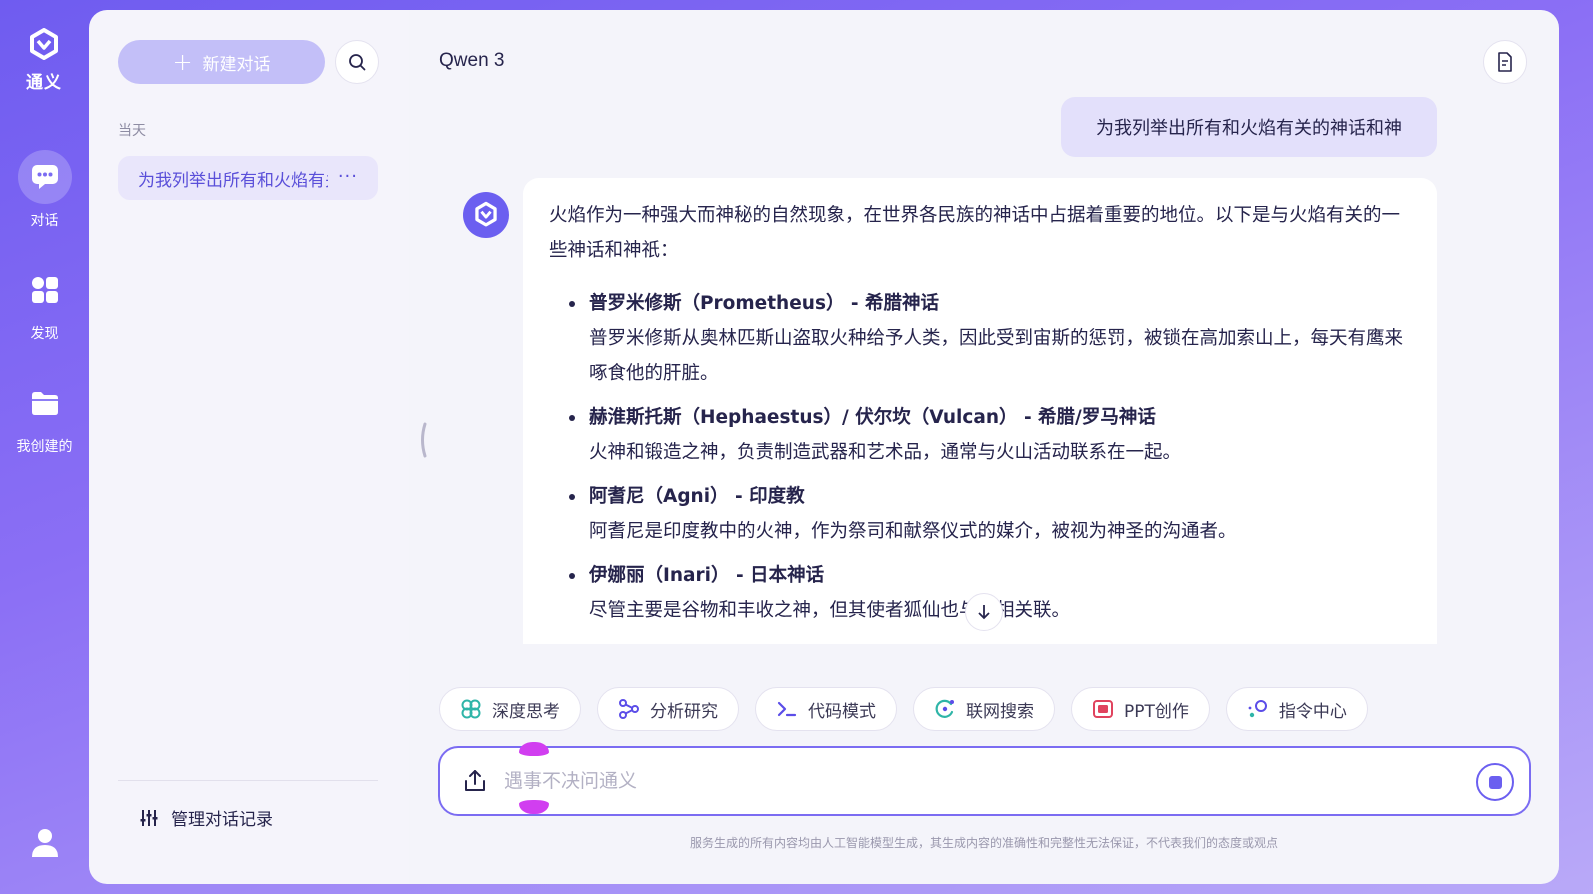 The width and height of the screenshot is (1593, 894). I want to click on rail-item-chat: 对话, so click(44, 190).